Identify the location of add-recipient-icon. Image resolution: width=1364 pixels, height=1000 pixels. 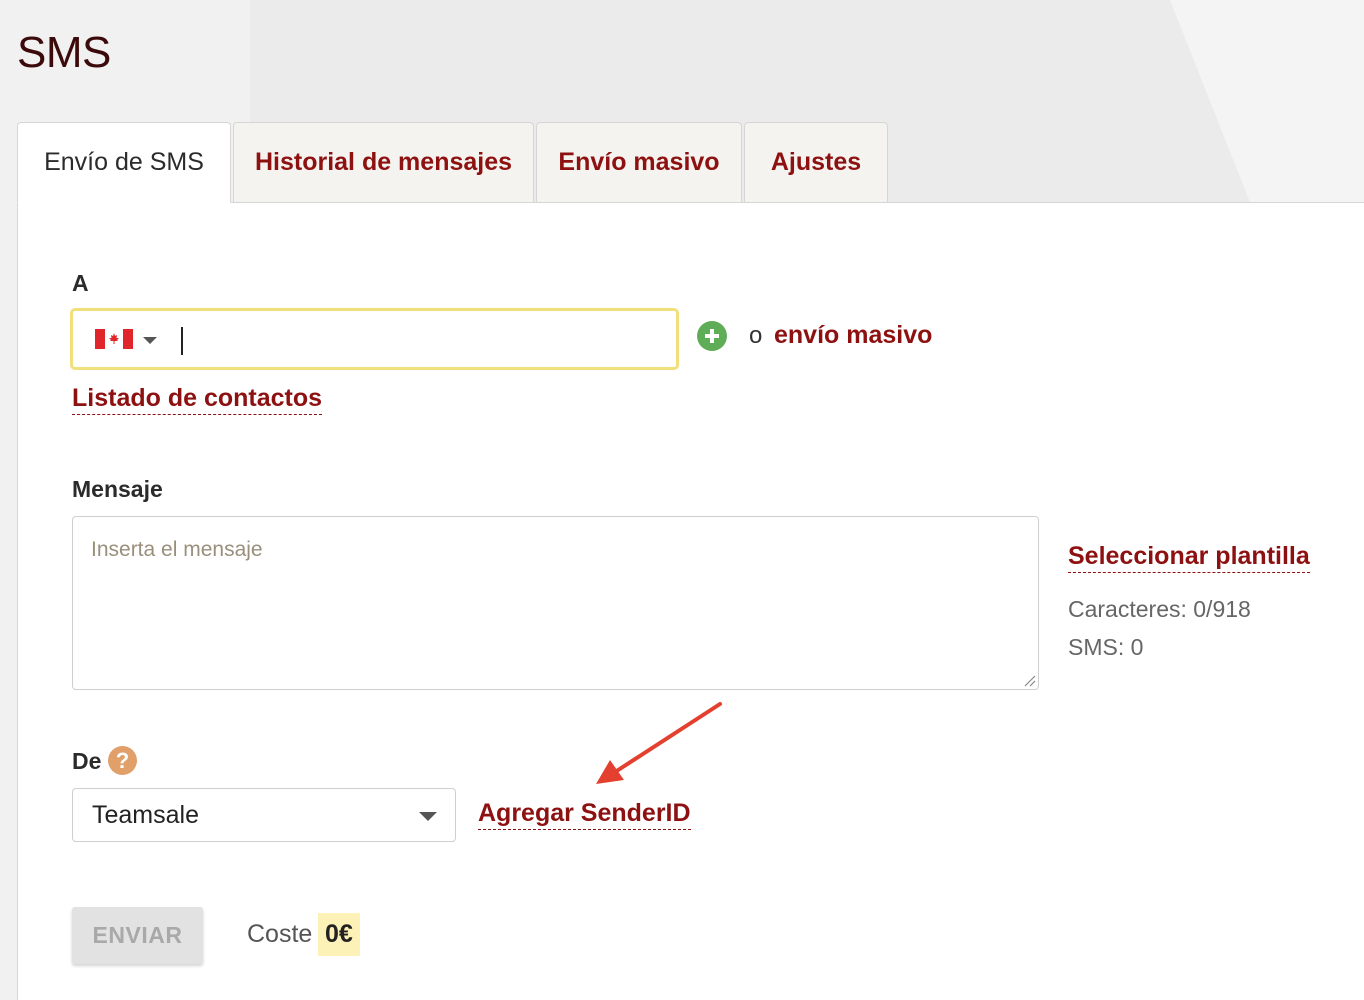
(712, 336).